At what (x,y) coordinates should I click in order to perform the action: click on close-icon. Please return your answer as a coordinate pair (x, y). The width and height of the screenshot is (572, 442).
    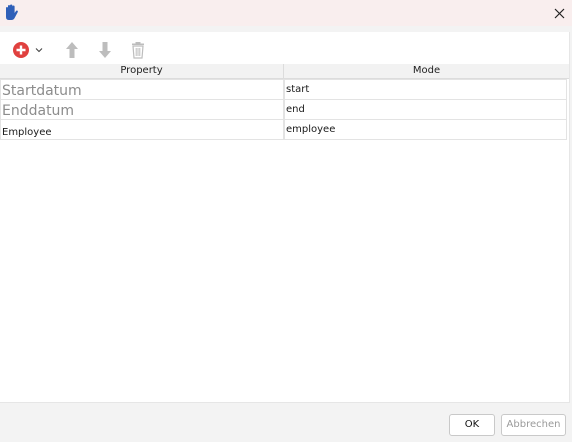
    Looking at the image, I should click on (559, 13).